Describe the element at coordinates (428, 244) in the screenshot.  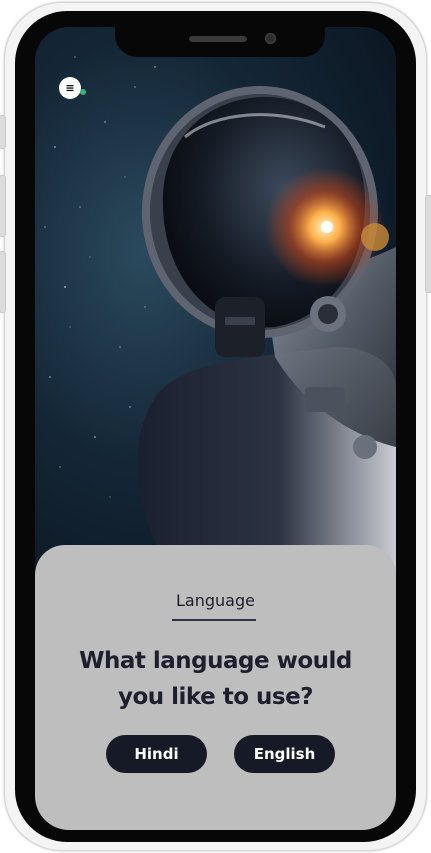
I see `power-button` at that location.